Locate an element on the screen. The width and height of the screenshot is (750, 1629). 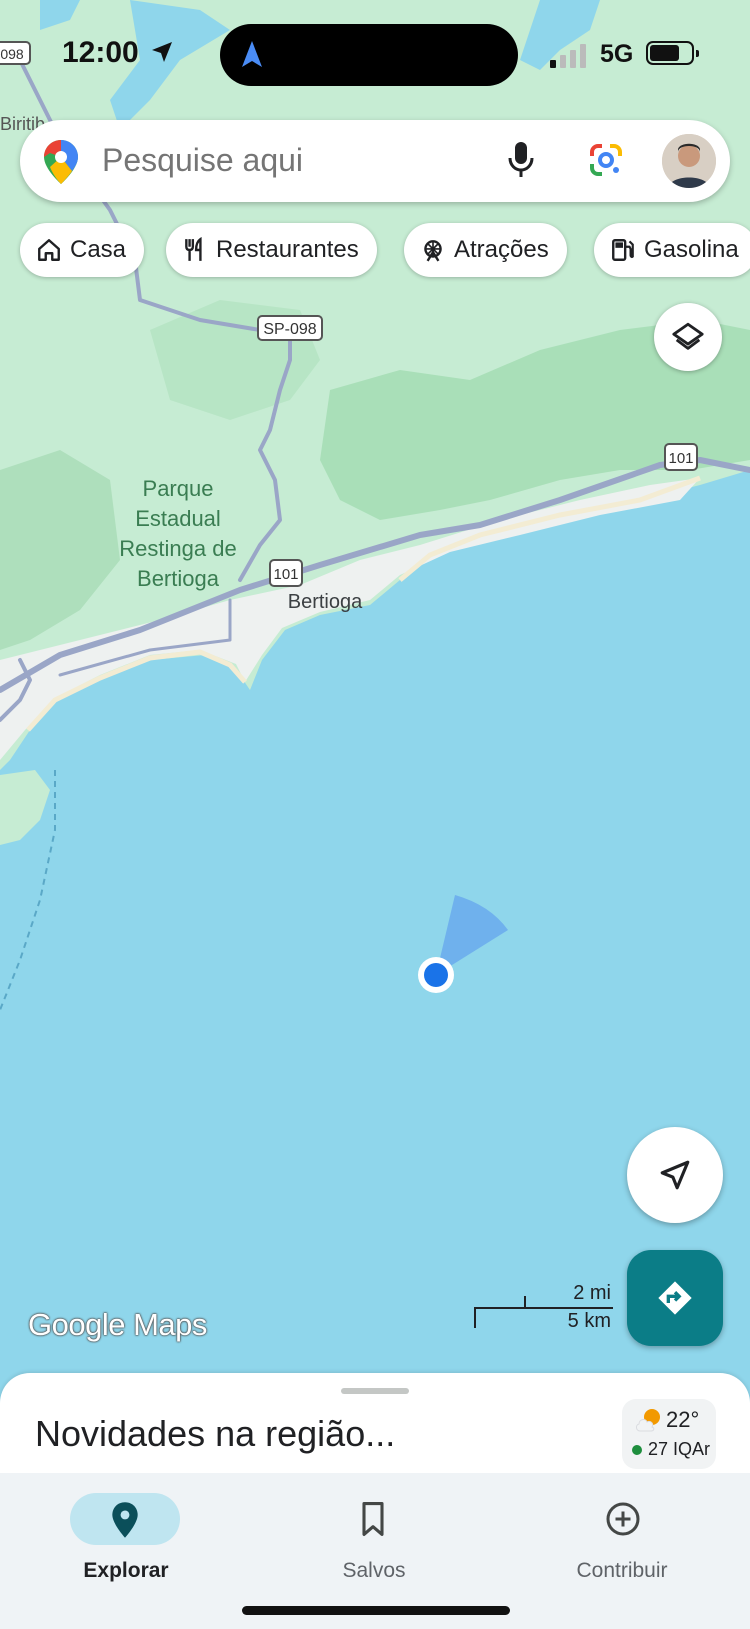
search-input is located at coordinates (282, 160).